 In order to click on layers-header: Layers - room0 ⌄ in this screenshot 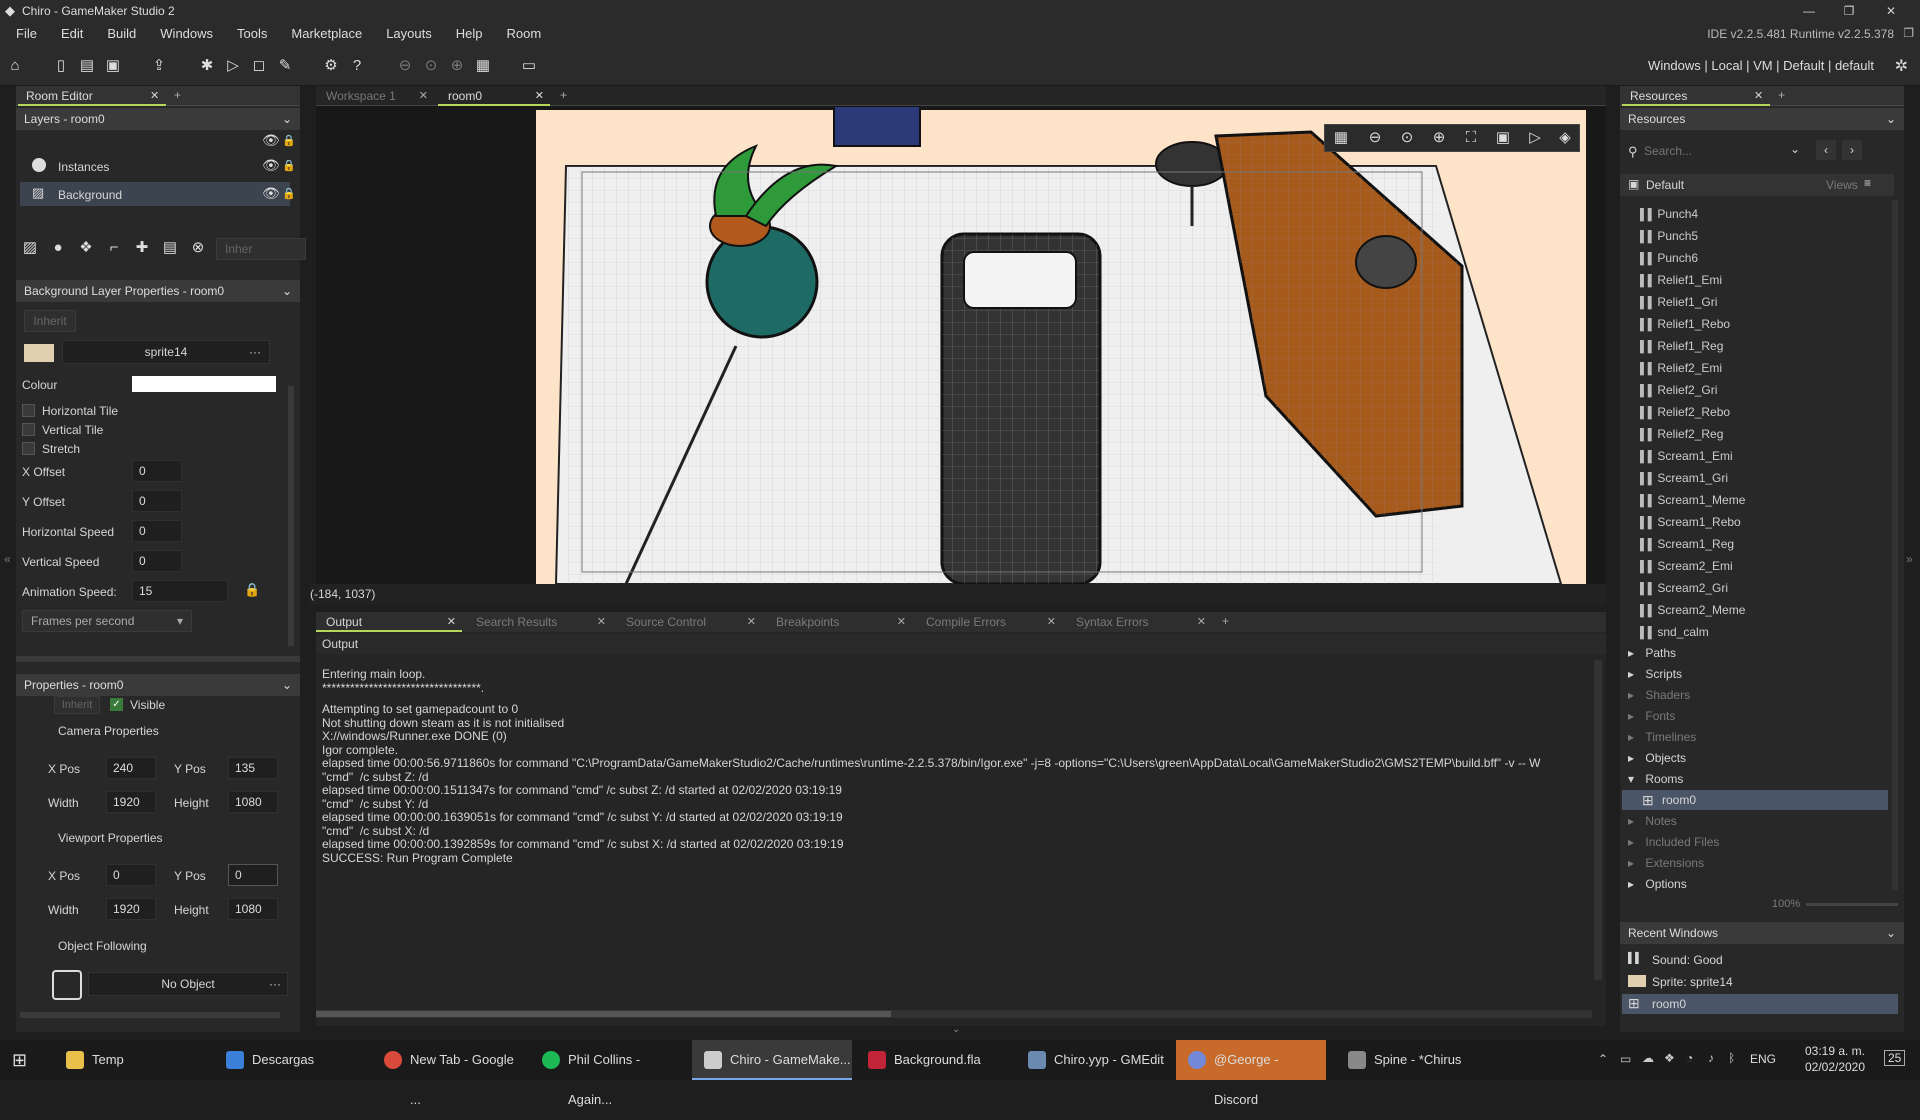, I will do `click(158, 119)`.